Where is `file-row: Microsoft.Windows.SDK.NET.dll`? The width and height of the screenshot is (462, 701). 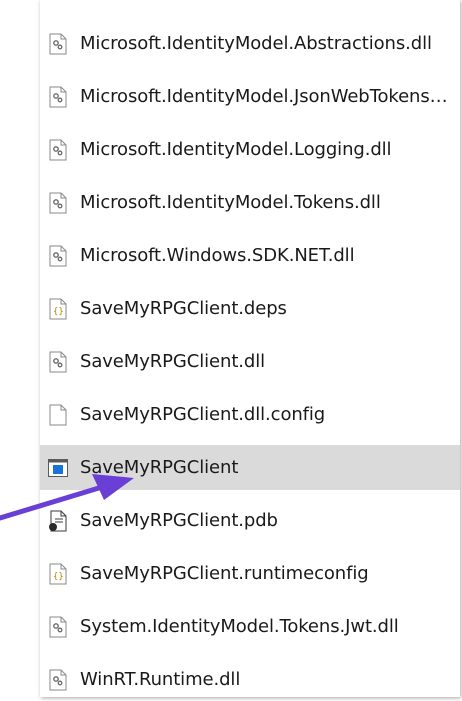
file-row: Microsoft.Windows.SDK.NET.dll is located at coordinates (250, 255).